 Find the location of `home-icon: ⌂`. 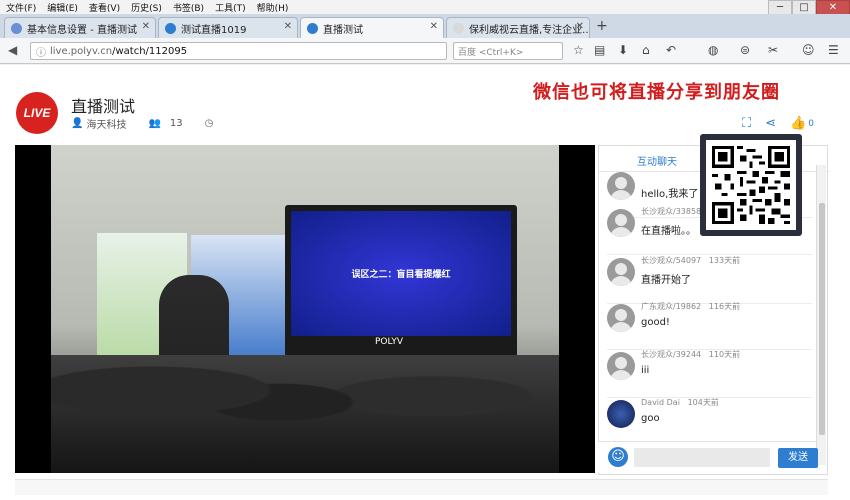

home-icon: ⌂ is located at coordinates (646, 50).